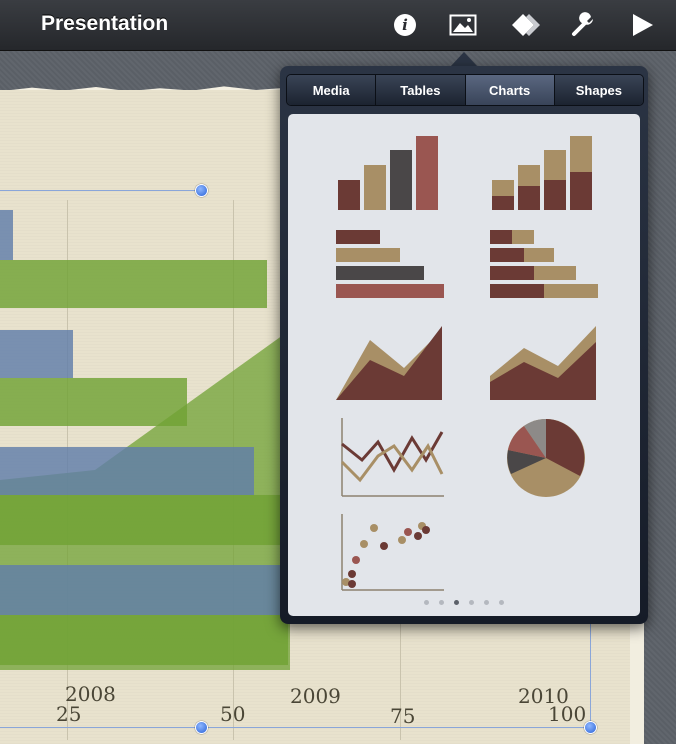  I want to click on selection-border-bottom, so click(295, 727).